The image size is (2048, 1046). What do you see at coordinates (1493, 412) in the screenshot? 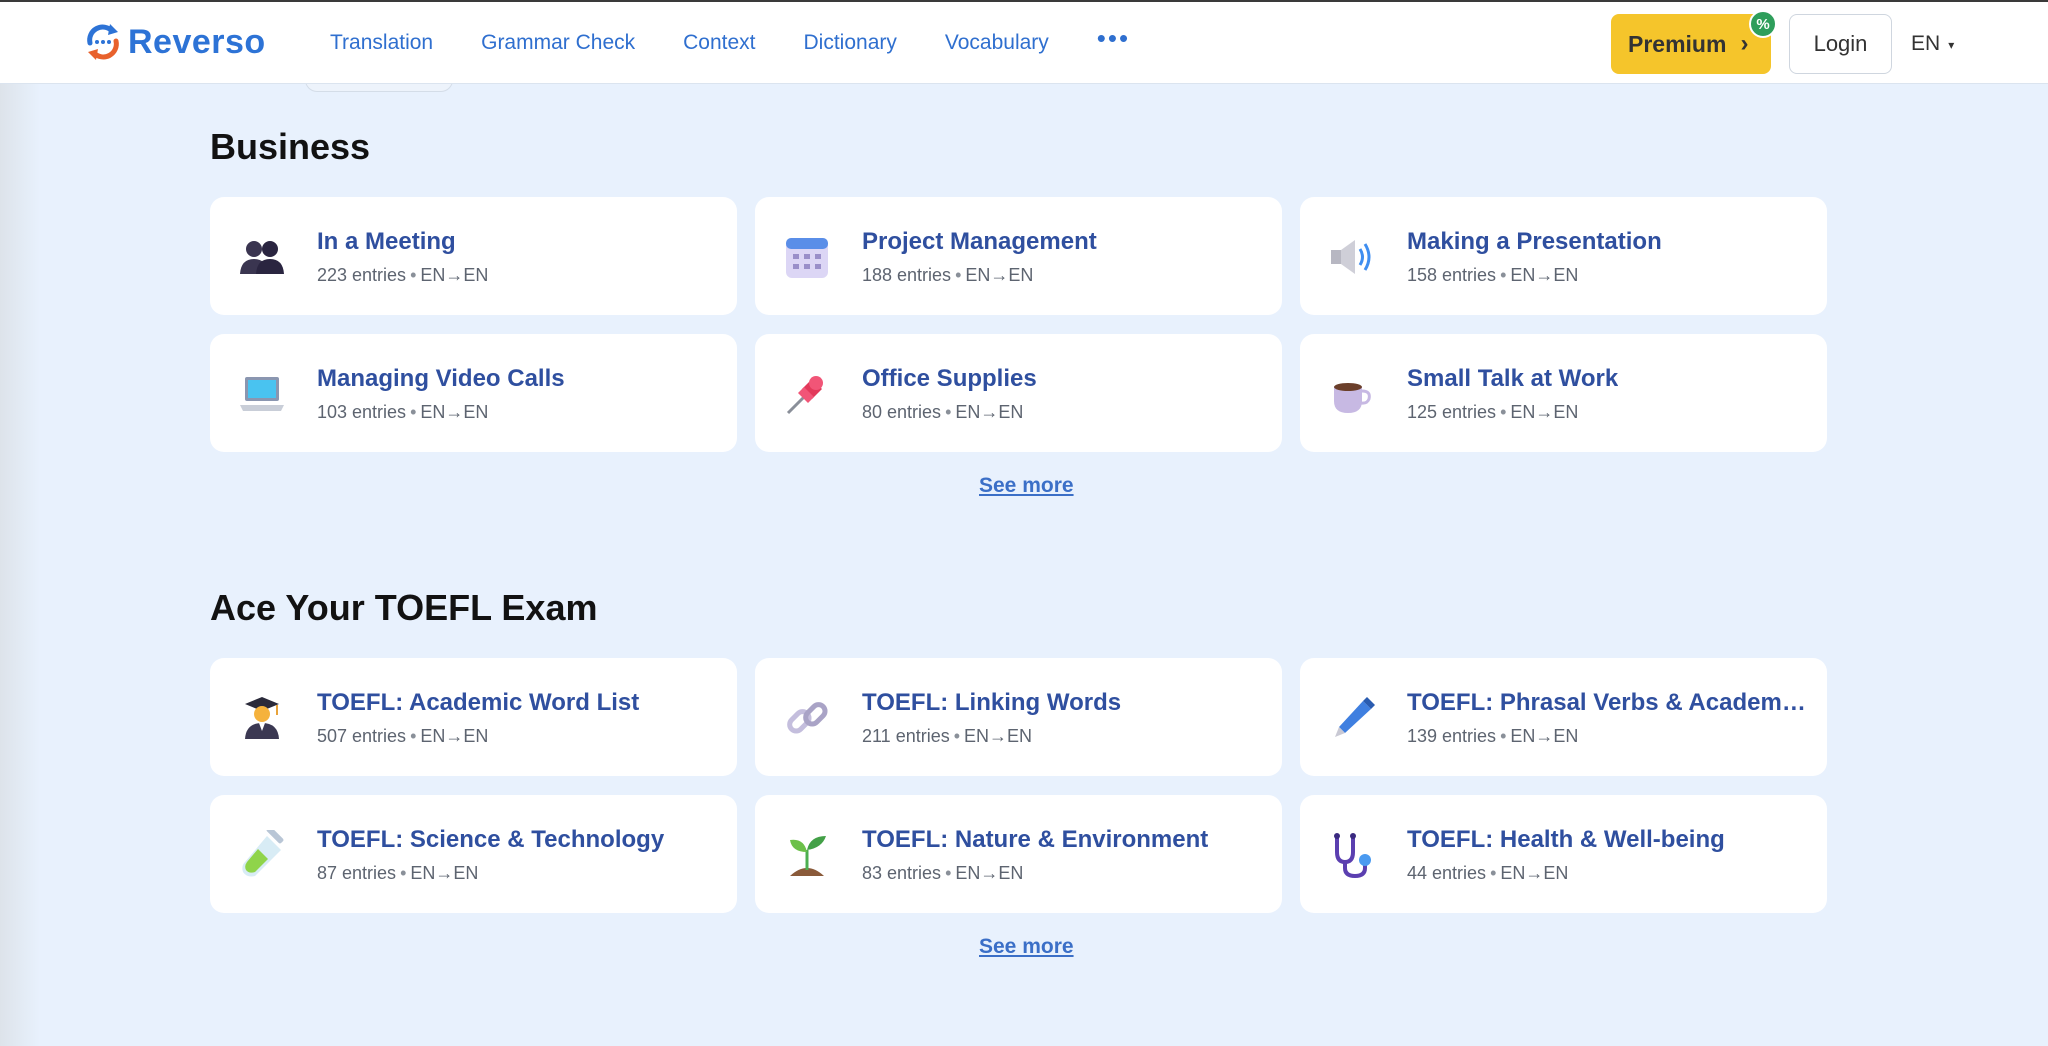
I see `card-meta: 125 entries • EN→EN` at bounding box center [1493, 412].